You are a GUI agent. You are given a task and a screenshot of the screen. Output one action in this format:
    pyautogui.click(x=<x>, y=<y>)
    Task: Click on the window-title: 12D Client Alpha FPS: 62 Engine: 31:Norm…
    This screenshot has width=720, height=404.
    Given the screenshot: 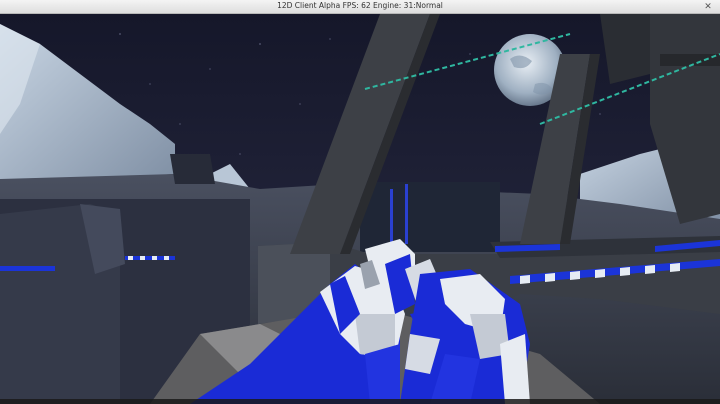 What is the action you would take?
    pyautogui.click(x=360, y=5)
    